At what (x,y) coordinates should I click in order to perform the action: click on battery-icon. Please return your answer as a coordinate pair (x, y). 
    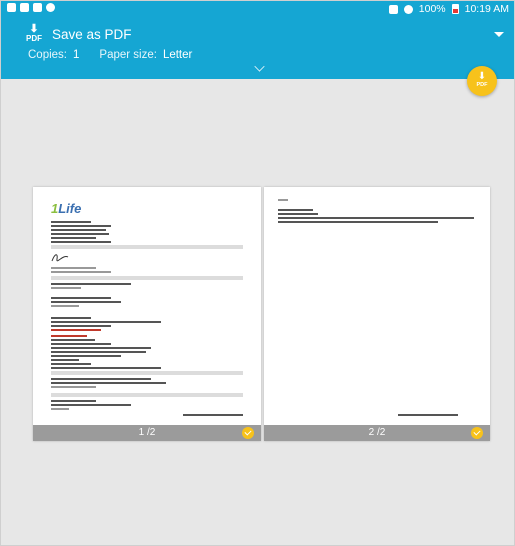
    Looking at the image, I should click on (455, 9).